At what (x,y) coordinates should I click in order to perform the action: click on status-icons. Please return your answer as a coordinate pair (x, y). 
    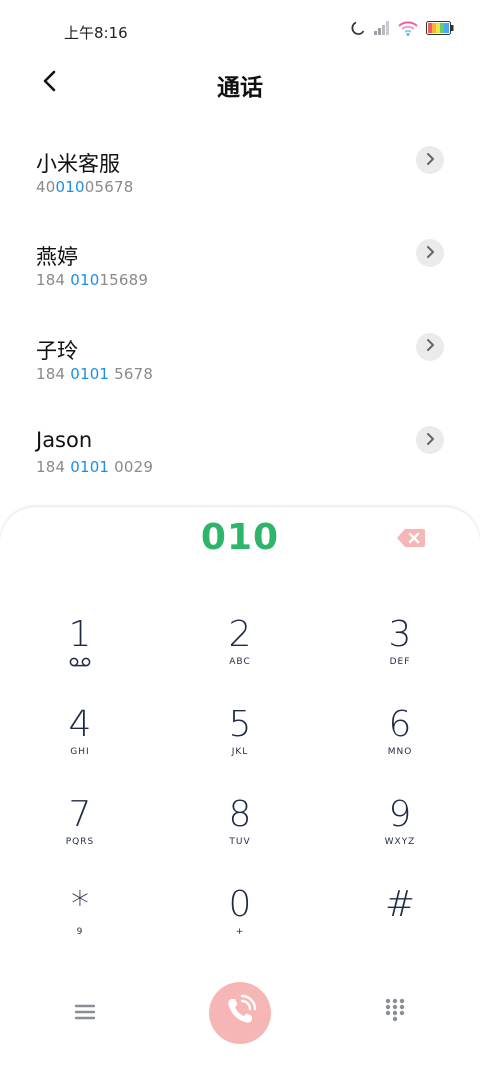
    Looking at the image, I should click on (402, 28).